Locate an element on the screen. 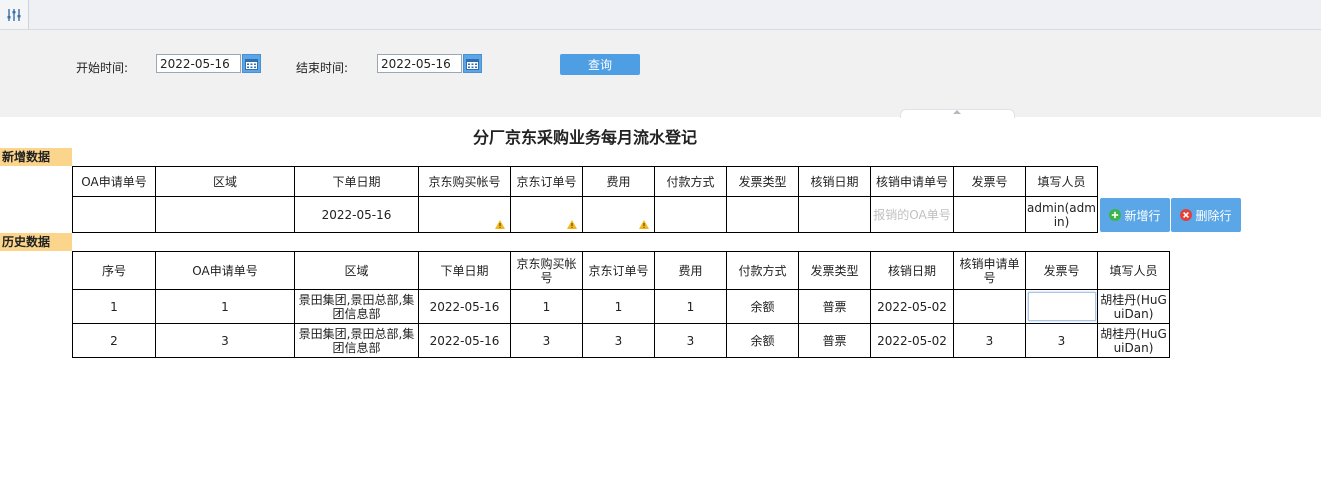 The image size is (1321, 492). history-data-section-label: 历史数据 is located at coordinates (36, 242).